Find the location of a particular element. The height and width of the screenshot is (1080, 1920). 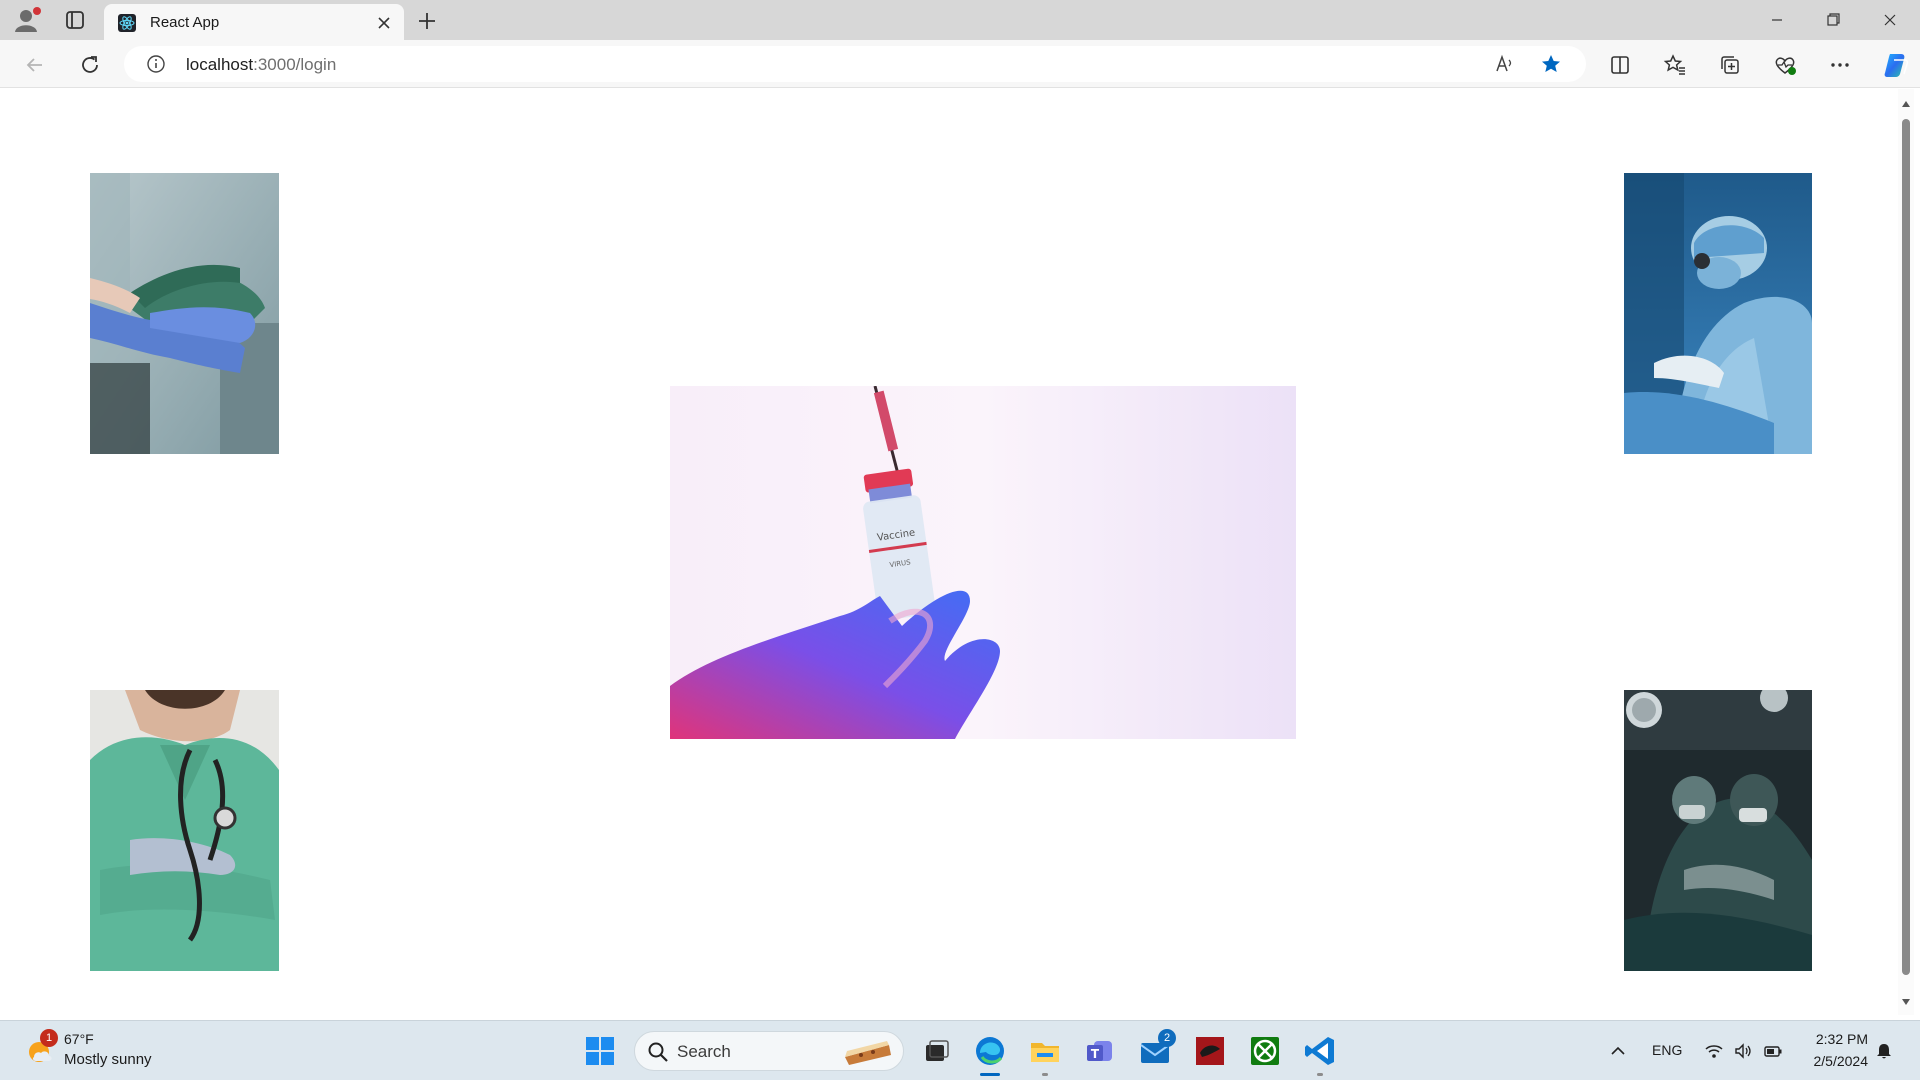

browser-titlebar: React App is located at coordinates (960, 20).